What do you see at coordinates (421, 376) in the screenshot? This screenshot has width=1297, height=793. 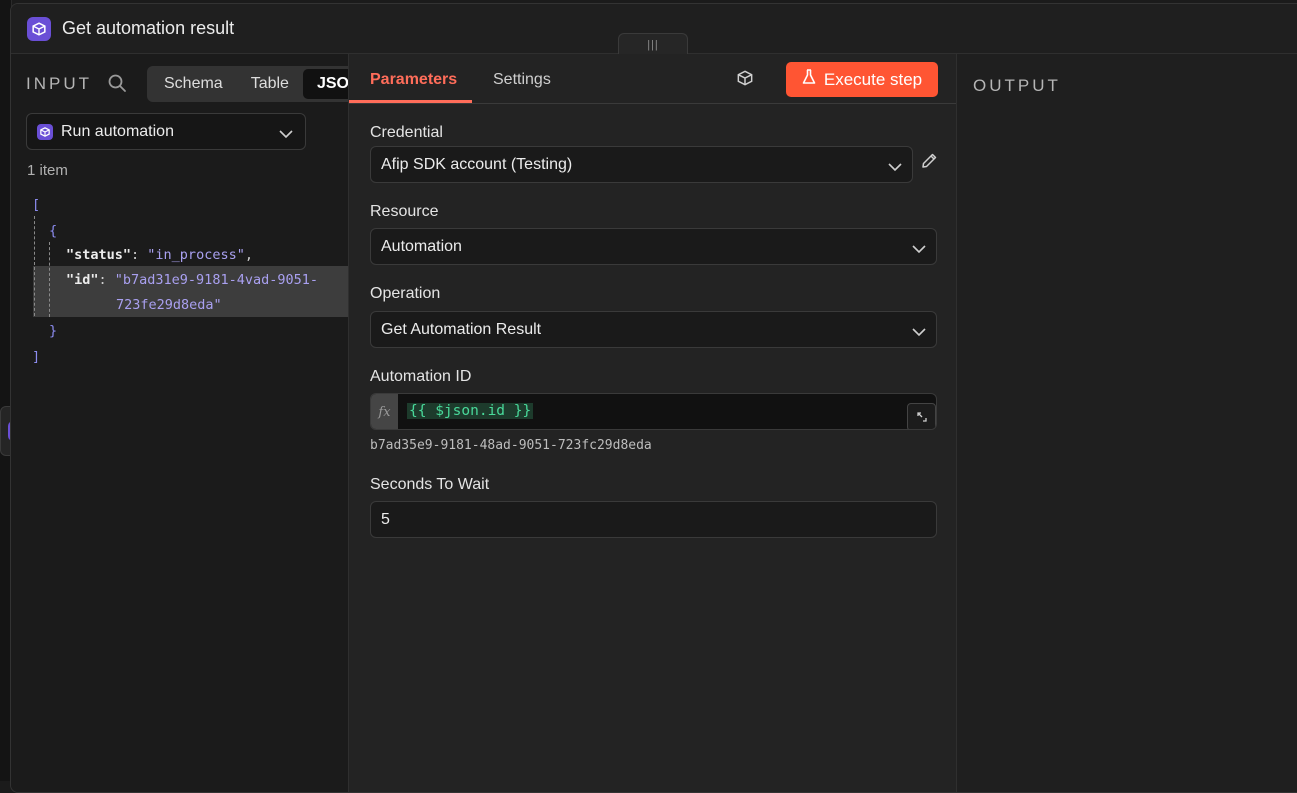 I see `automation-id-label: Automation ID` at bounding box center [421, 376].